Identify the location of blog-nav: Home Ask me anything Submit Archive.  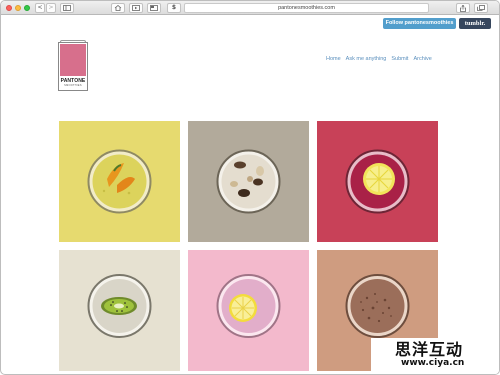
(379, 60).